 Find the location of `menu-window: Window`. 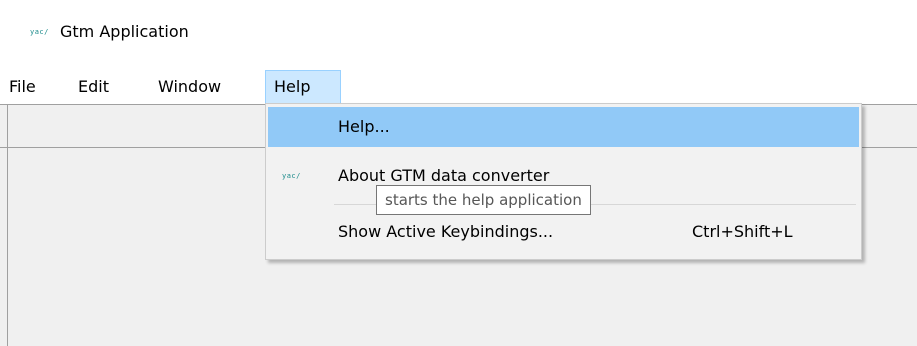

menu-window: Window is located at coordinates (189, 87).